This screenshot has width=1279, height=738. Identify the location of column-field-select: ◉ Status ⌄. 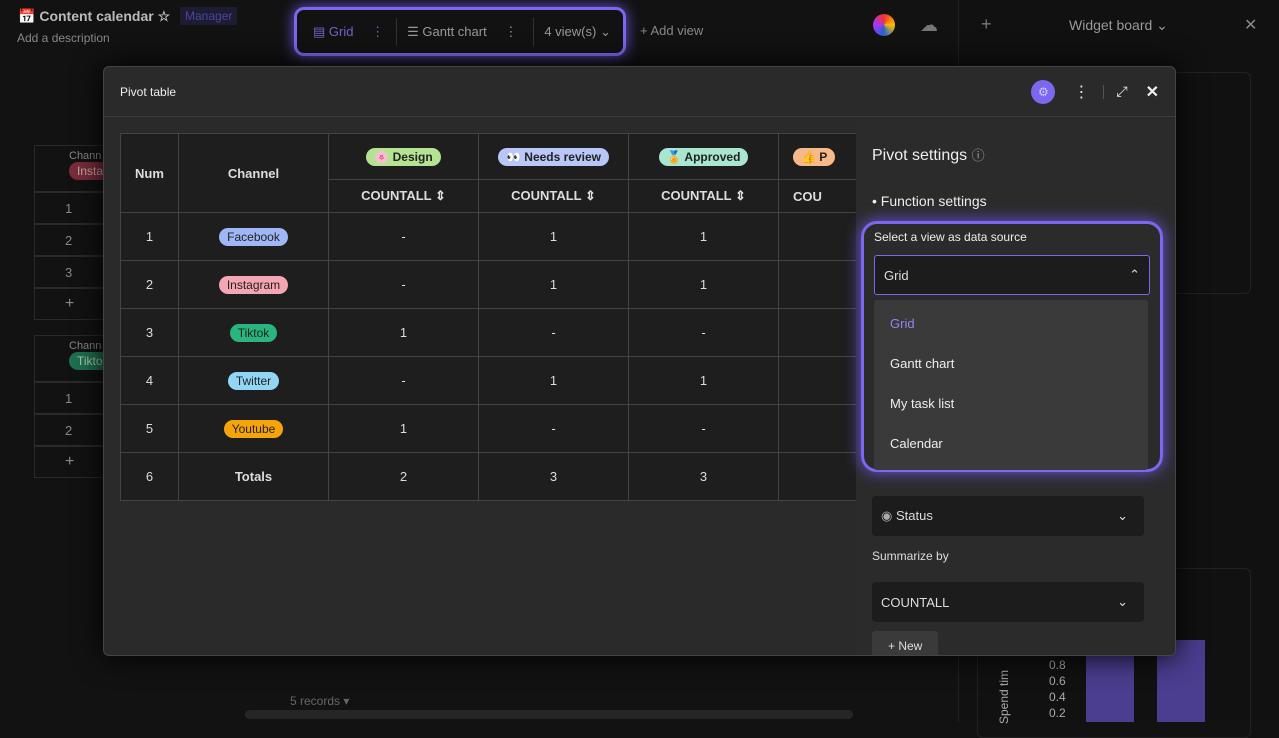
(1008, 516).